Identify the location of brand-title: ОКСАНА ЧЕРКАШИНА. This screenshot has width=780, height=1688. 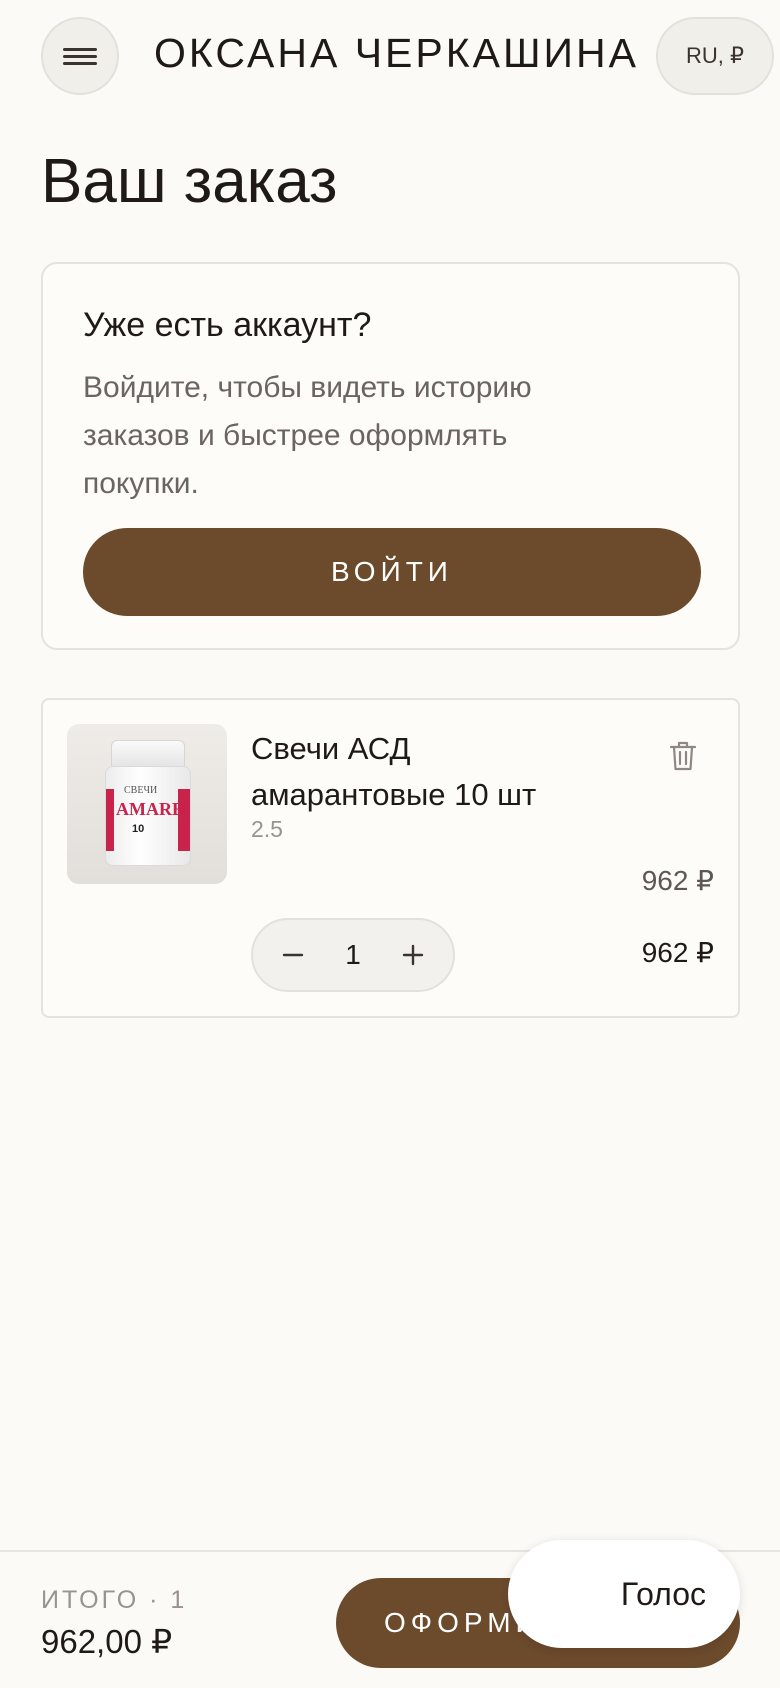
(396, 53).